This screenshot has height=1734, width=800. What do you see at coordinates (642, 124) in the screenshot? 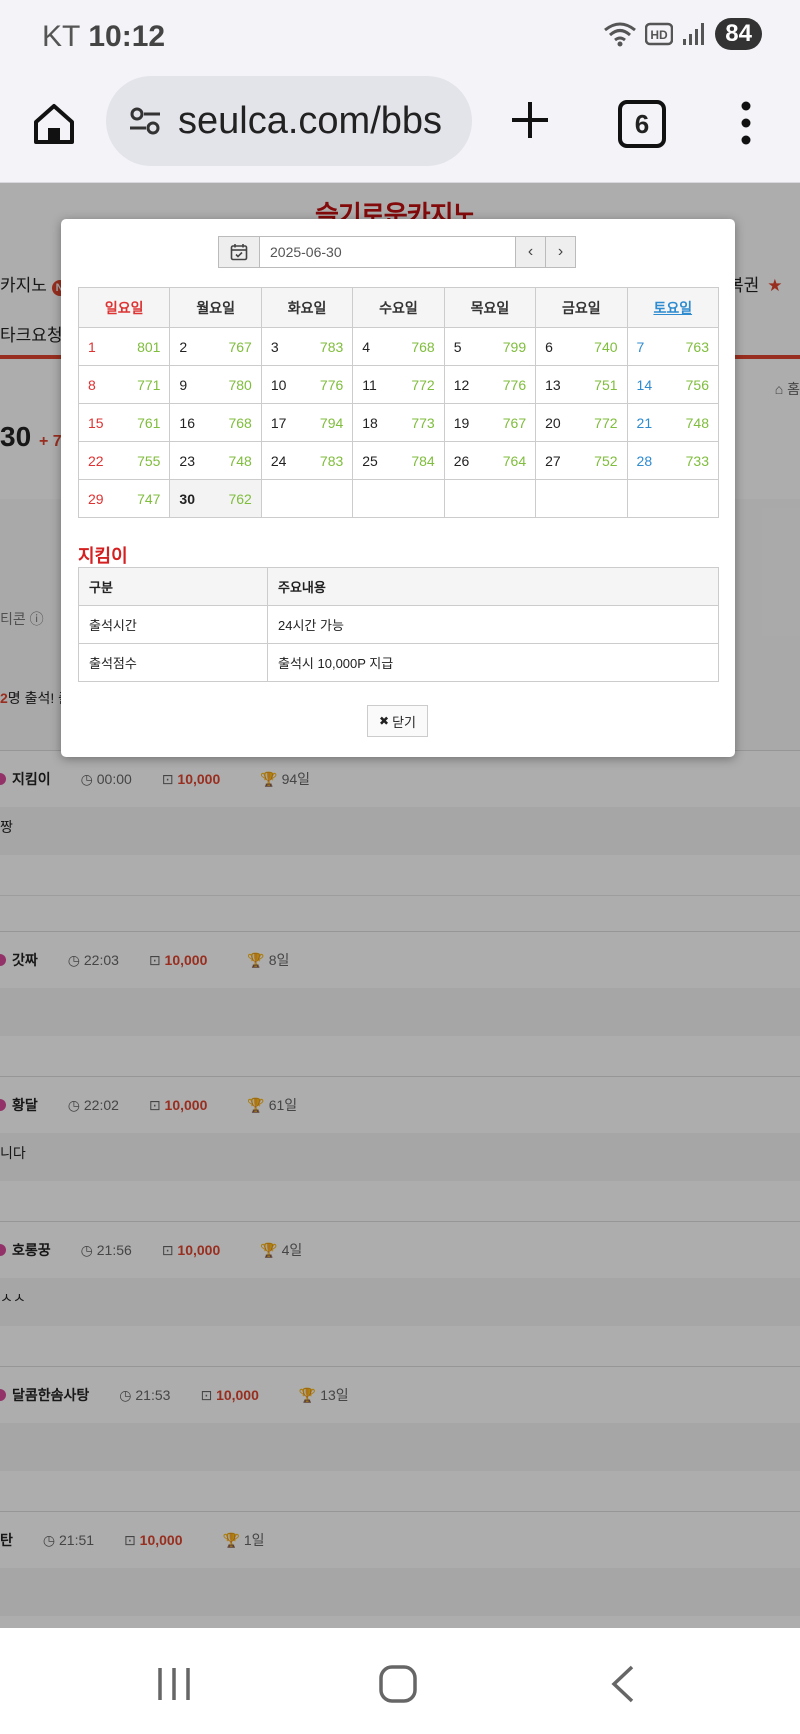
I see `tabs-icon: 6` at bounding box center [642, 124].